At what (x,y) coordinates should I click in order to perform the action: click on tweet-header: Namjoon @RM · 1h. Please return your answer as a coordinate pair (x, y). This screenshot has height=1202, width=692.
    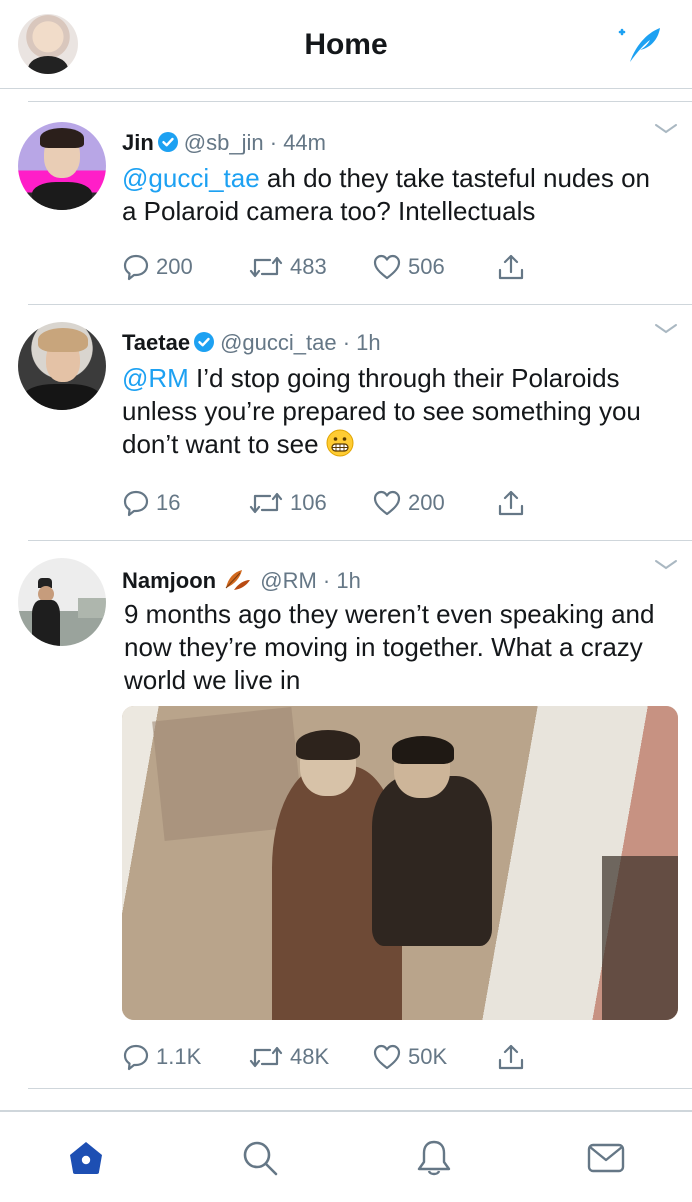
    Looking at the image, I should click on (241, 580).